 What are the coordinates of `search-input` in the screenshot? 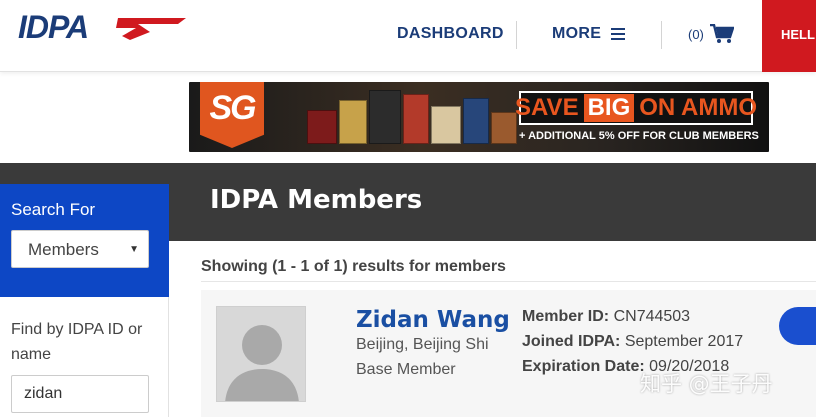 It's located at (80, 394).